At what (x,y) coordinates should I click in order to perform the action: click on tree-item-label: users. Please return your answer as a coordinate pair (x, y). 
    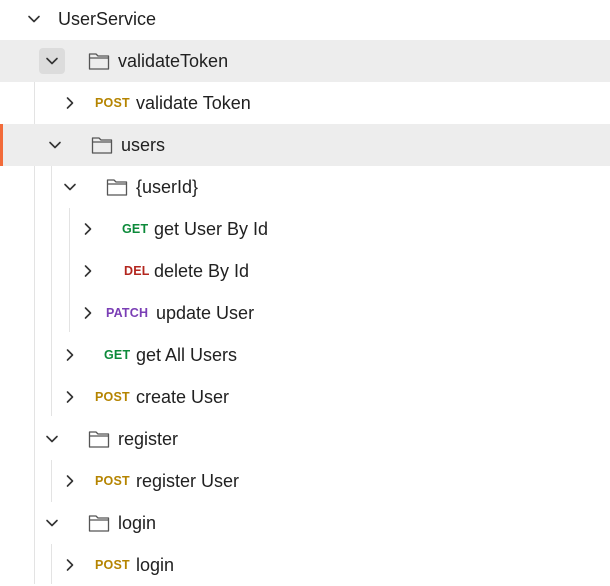
    Looking at the image, I should click on (143, 144).